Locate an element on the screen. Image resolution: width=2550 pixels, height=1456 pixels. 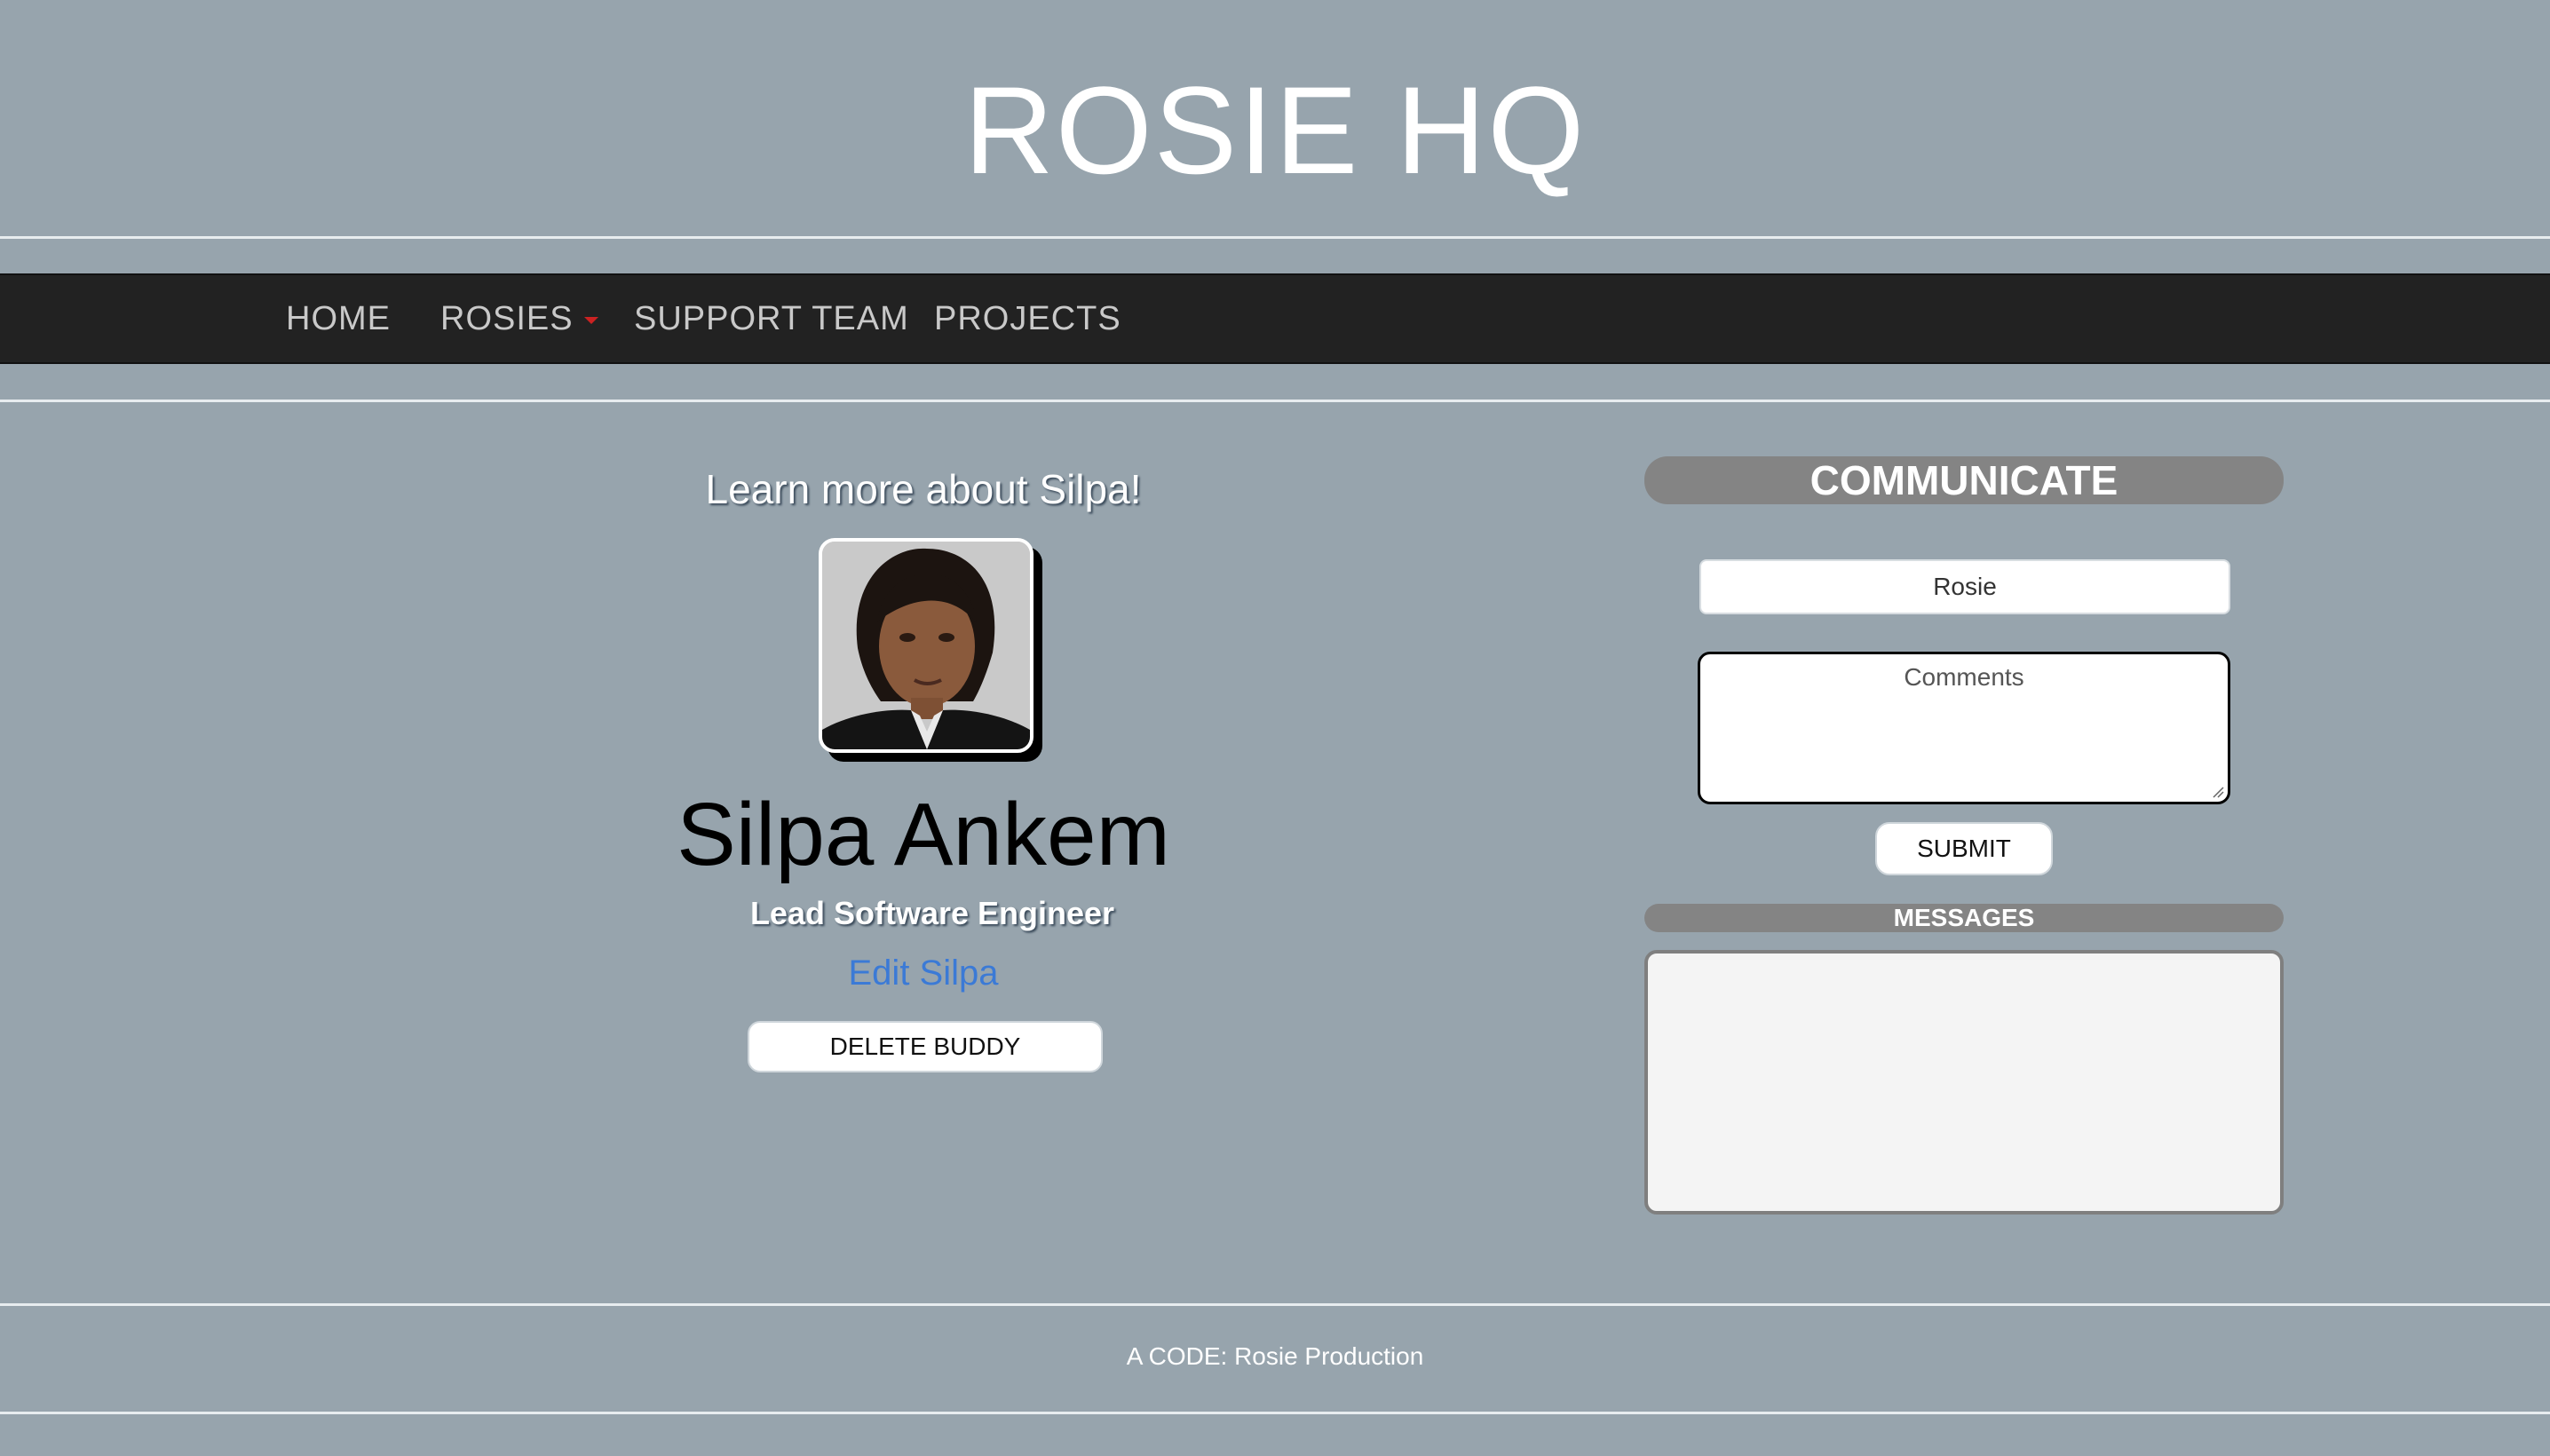
comments-textarea: Comments is located at coordinates (1964, 728).